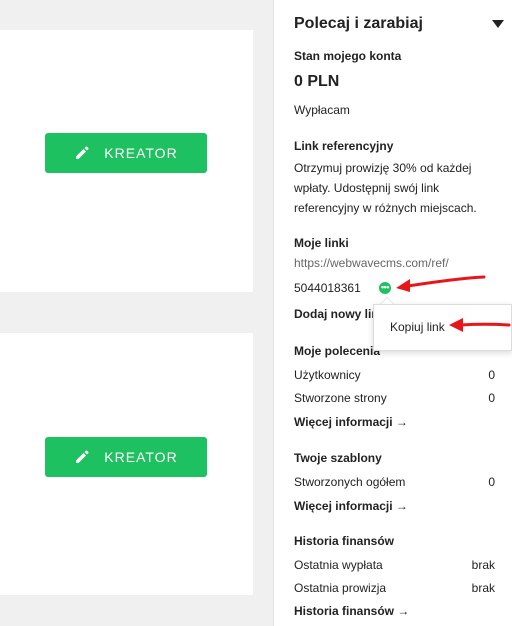 The height and width of the screenshot is (626, 512). What do you see at coordinates (394, 565) in the screenshot?
I see `stat-row: Ostatnia wypłata brak` at bounding box center [394, 565].